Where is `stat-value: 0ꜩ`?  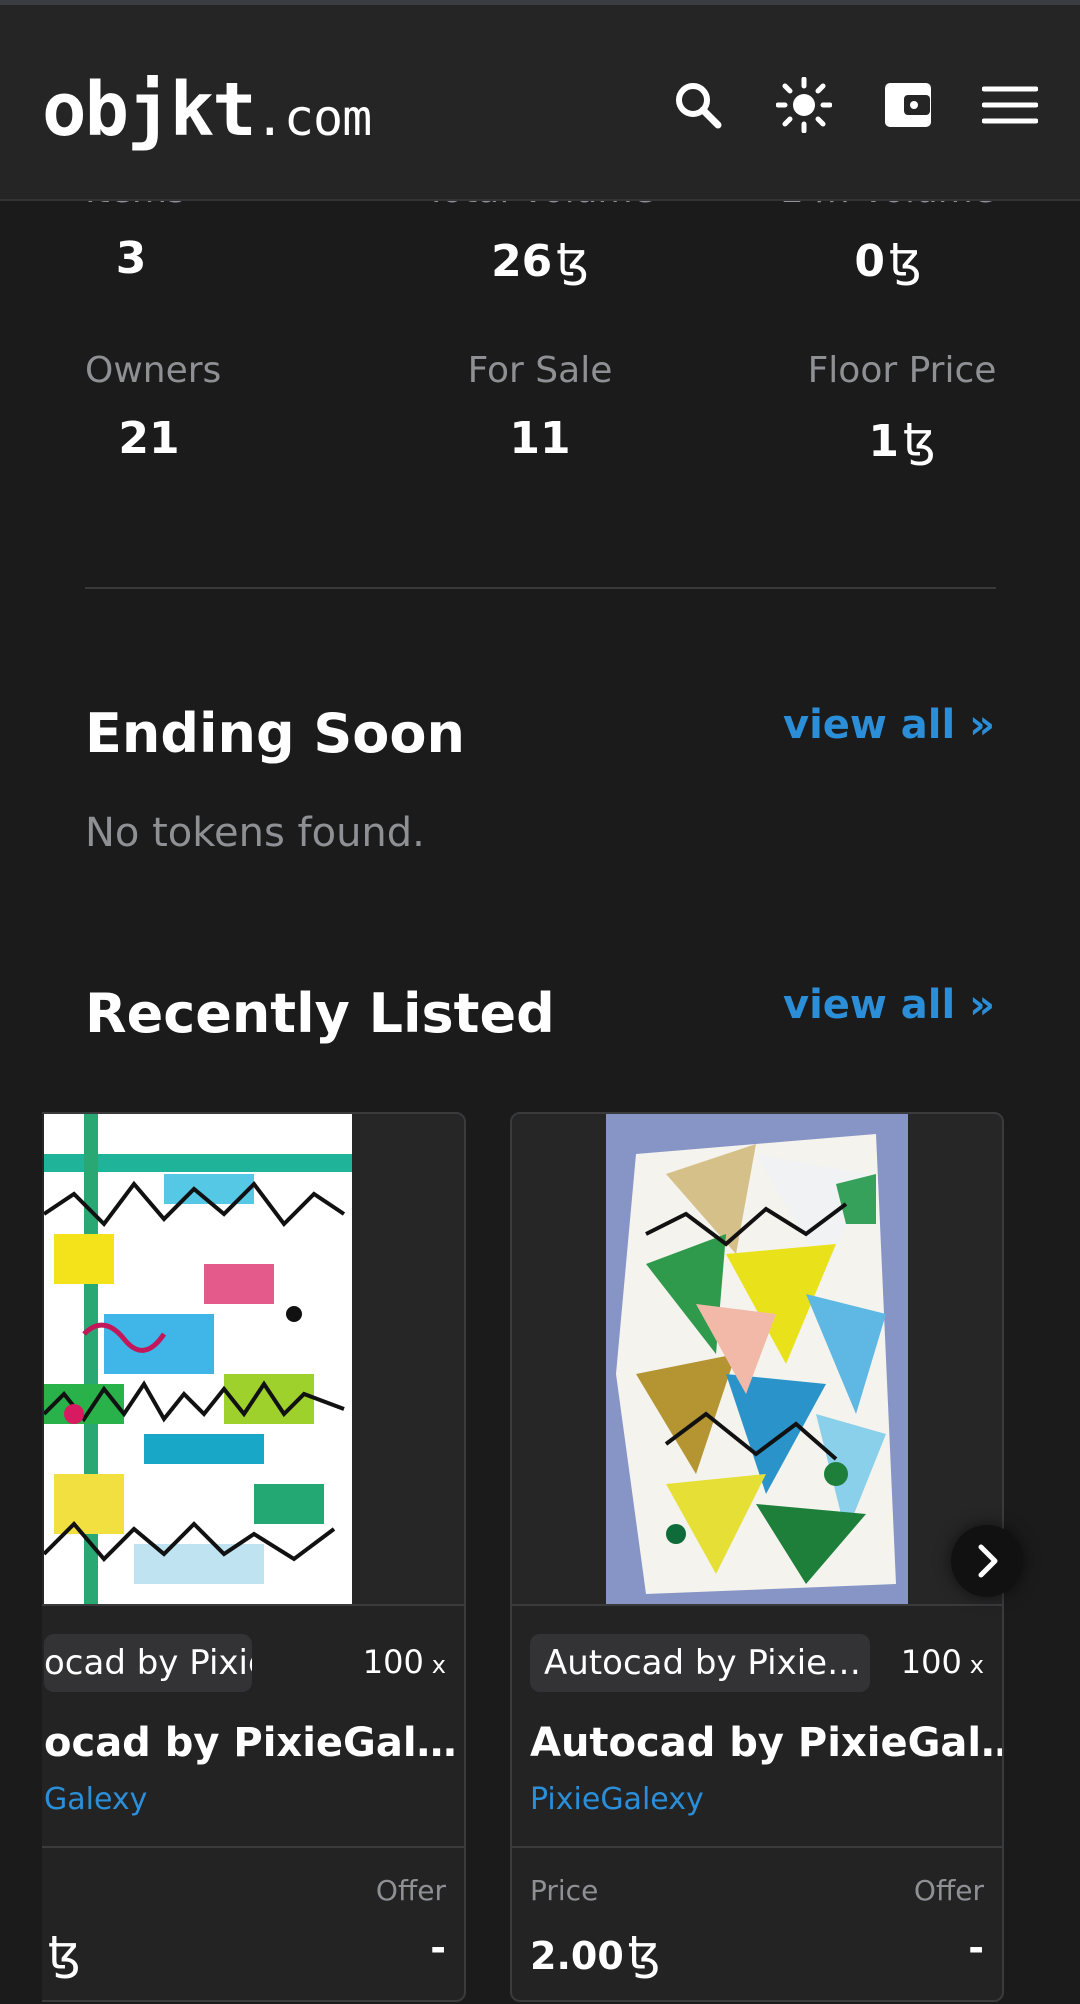
stat-value: 0ꜩ is located at coordinates (888, 260).